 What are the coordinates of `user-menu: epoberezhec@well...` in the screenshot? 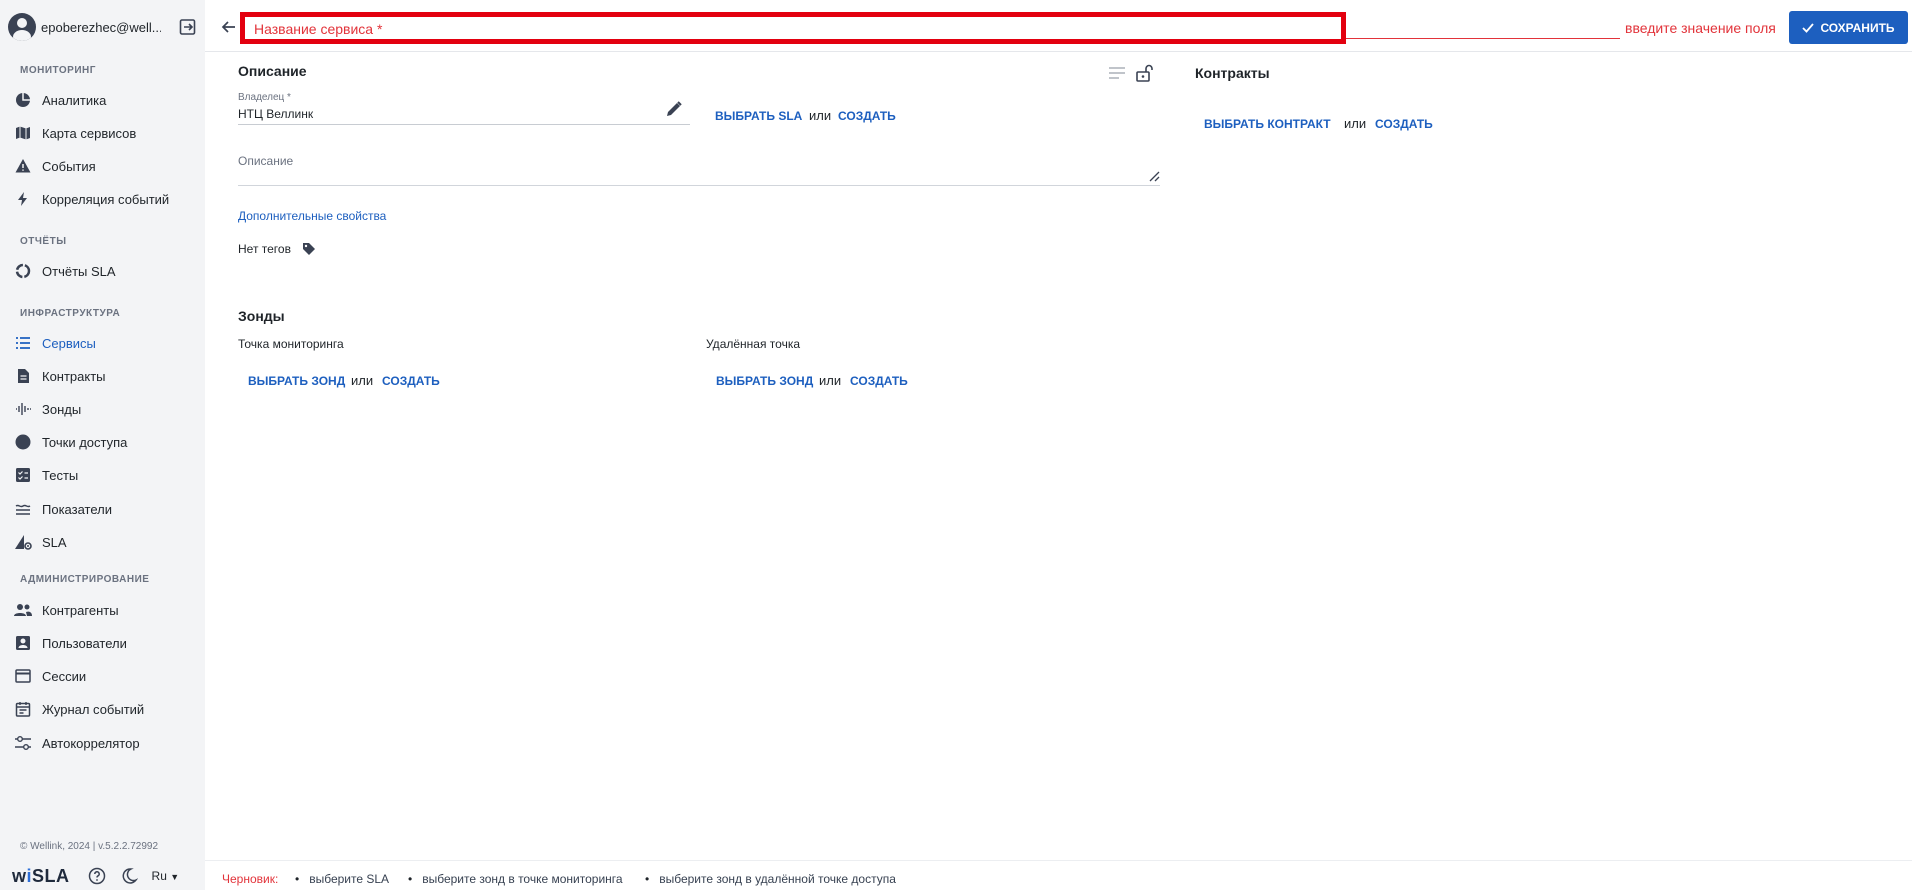 It's located at (103, 27).